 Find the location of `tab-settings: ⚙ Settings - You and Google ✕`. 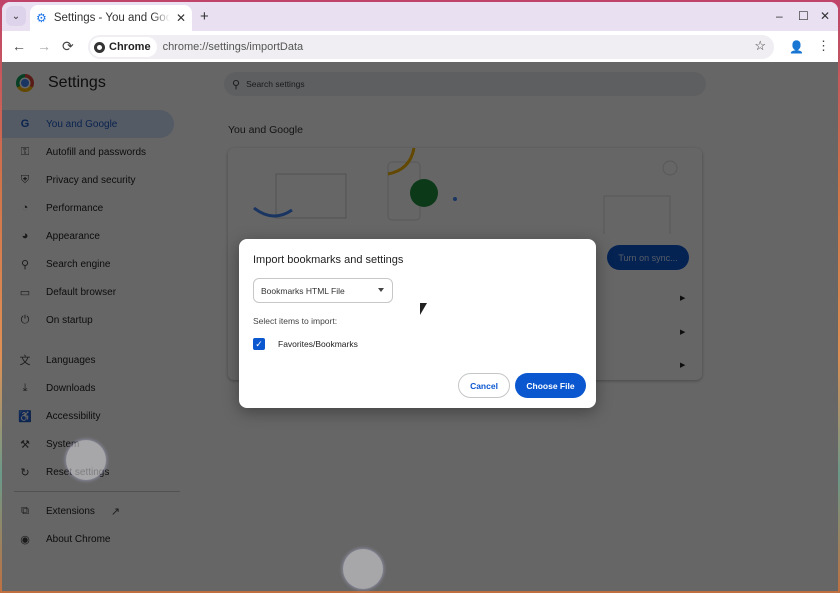

tab-settings: ⚙ Settings - You and Google ✕ is located at coordinates (111, 18).